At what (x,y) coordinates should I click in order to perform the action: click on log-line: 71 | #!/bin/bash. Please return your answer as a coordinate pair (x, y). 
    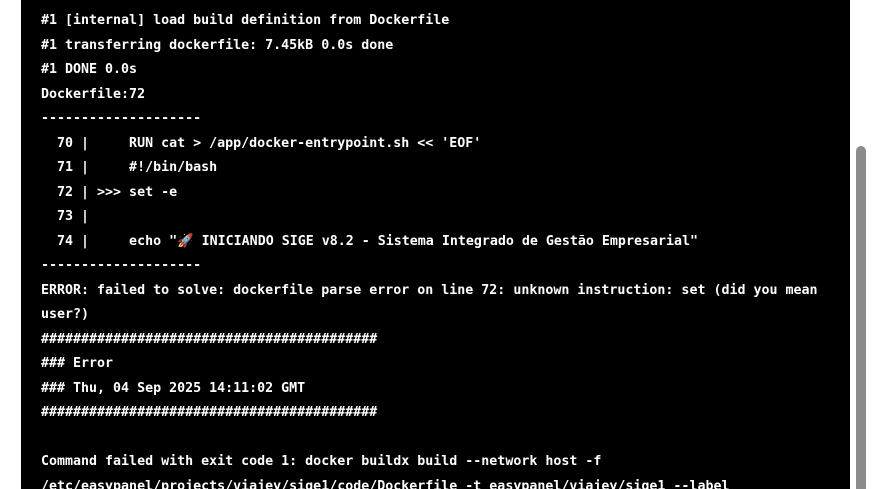
    Looking at the image, I should click on (129, 167).